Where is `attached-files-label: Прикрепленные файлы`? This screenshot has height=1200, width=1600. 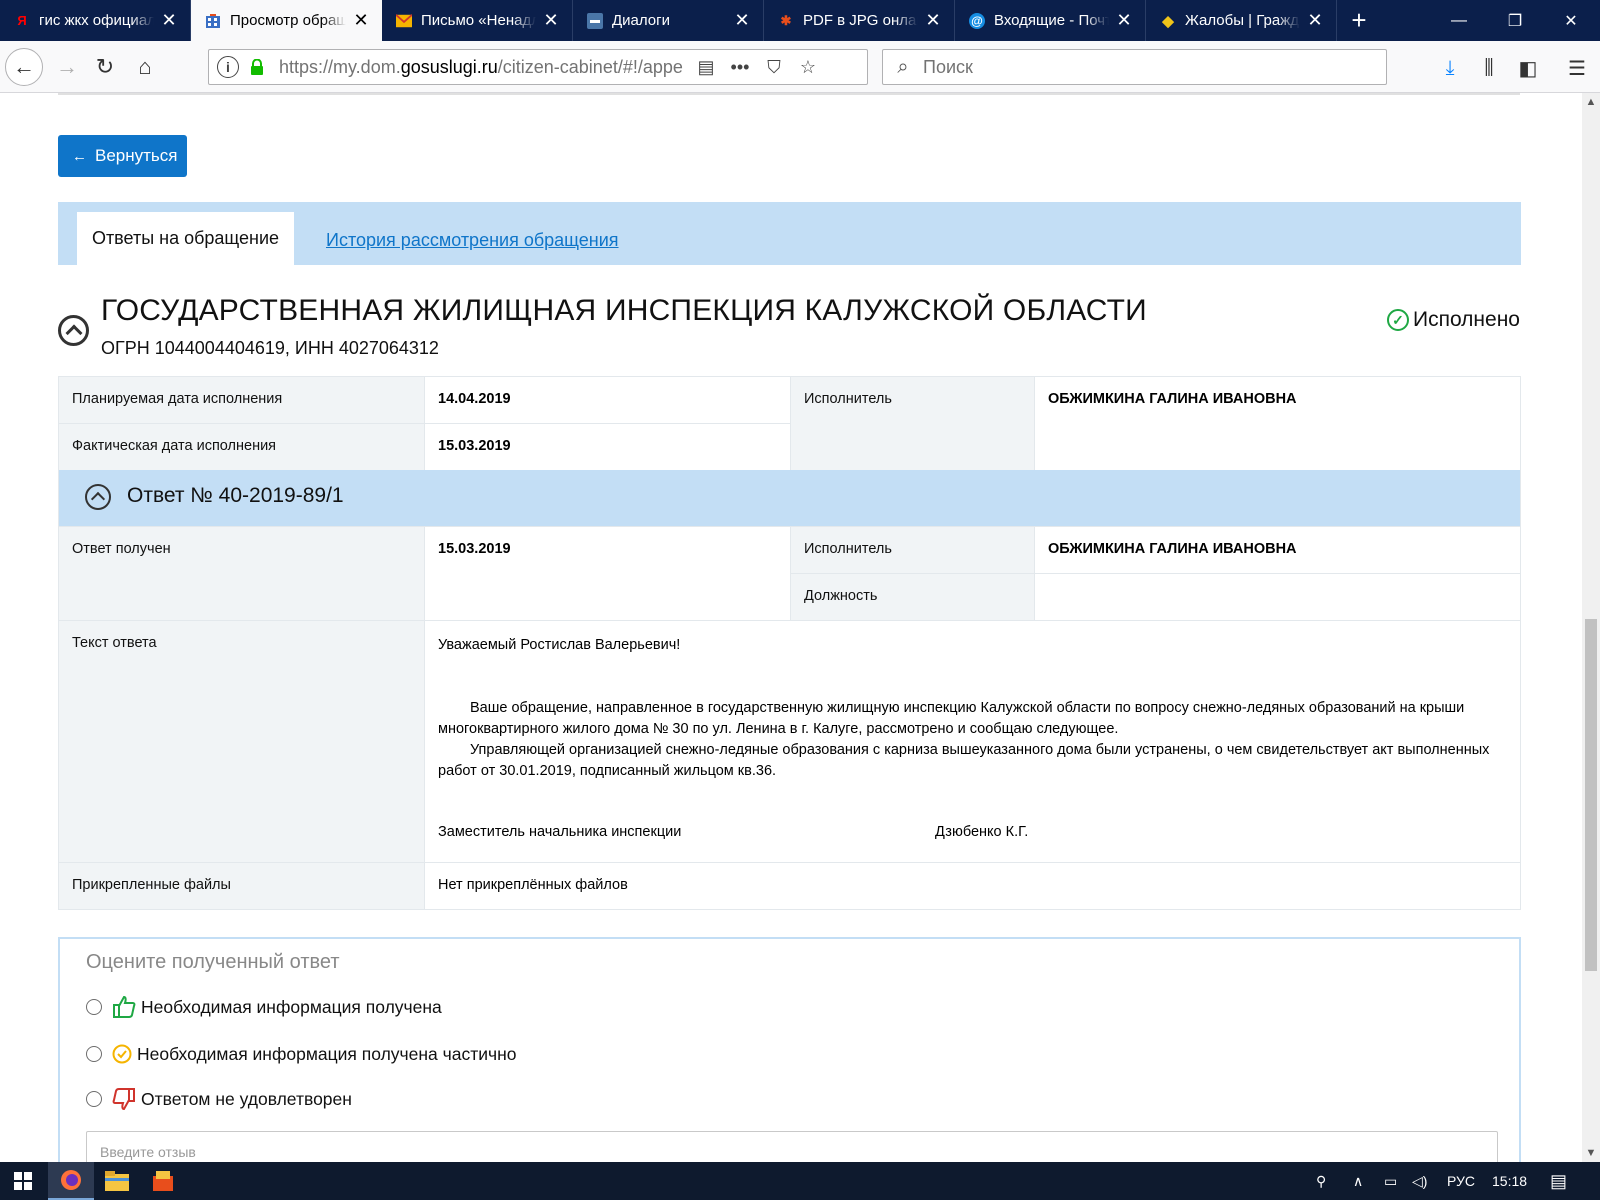
attached-files-label: Прикрепленные файлы is located at coordinates (241, 886).